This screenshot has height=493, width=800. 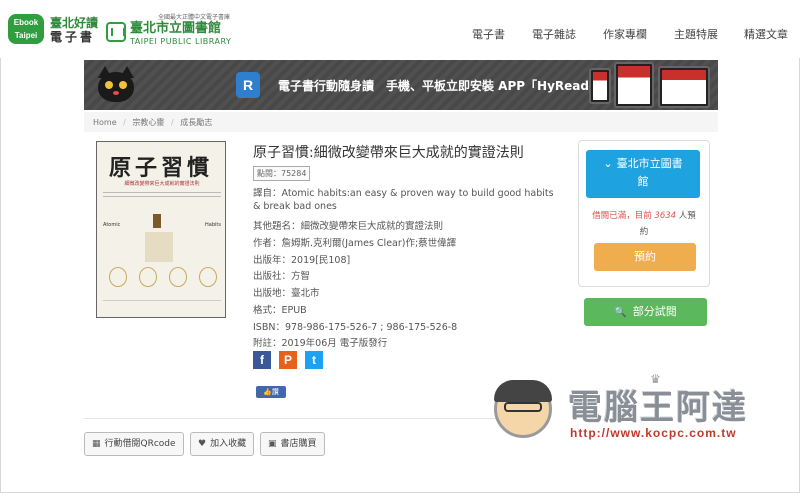 What do you see at coordinates (159, 247) in the screenshot?
I see `cover-block-image` at bounding box center [159, 247].